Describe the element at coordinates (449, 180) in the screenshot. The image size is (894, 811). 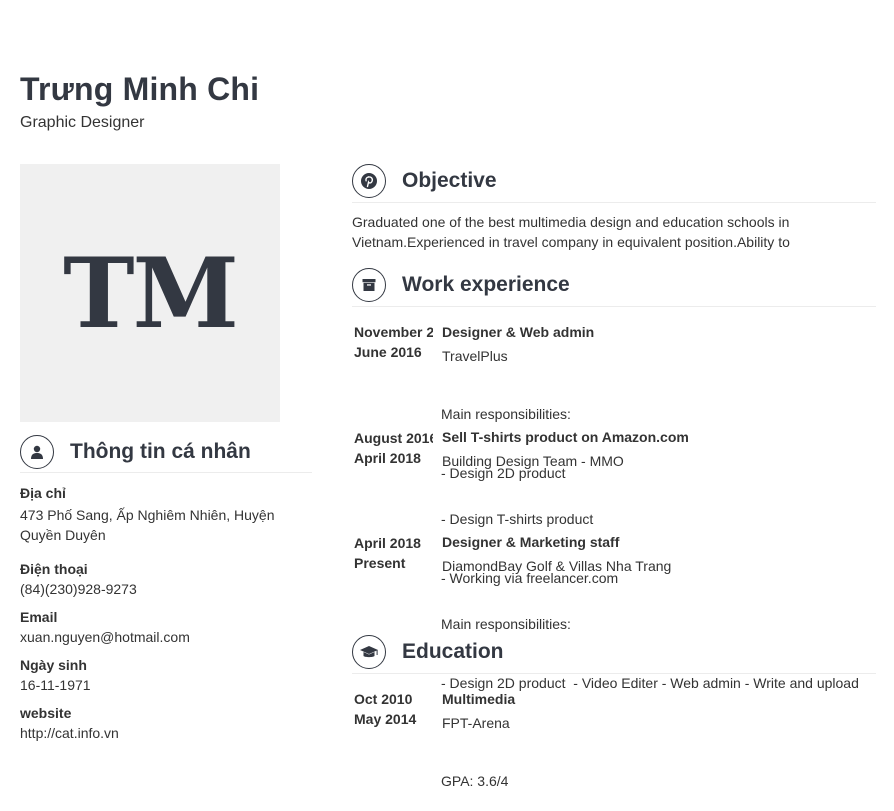
I see `objective-title: Objective` at that location.